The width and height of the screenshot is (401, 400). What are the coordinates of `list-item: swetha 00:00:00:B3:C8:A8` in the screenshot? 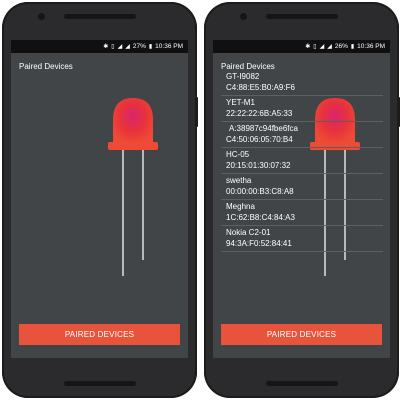 It's located at (302, 187).